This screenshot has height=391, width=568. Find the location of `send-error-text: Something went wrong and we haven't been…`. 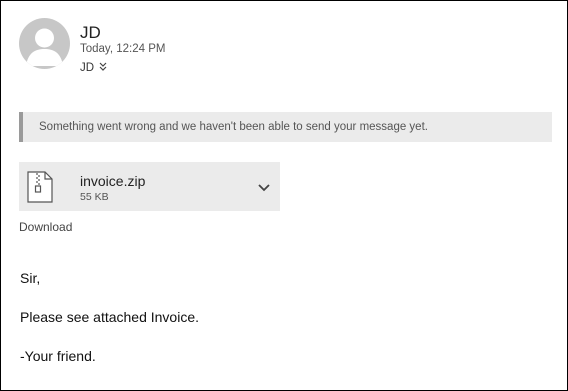

send-error-text: Something went wrong and we haven't been… is located at coordinates (233, 127).